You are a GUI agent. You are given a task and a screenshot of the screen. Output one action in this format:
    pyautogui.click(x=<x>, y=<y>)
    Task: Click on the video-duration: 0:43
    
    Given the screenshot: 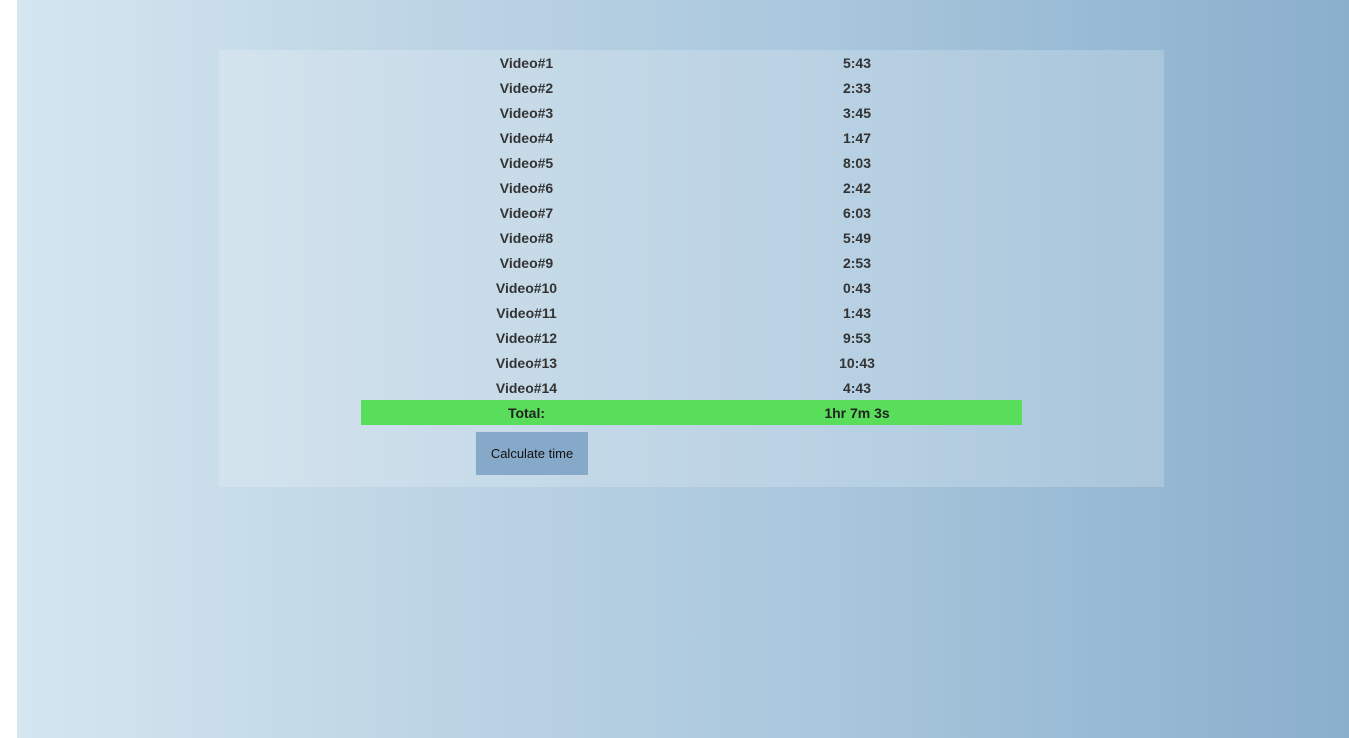 What is the action you would take?
    pyautogui.click(x=857, y=287)
    